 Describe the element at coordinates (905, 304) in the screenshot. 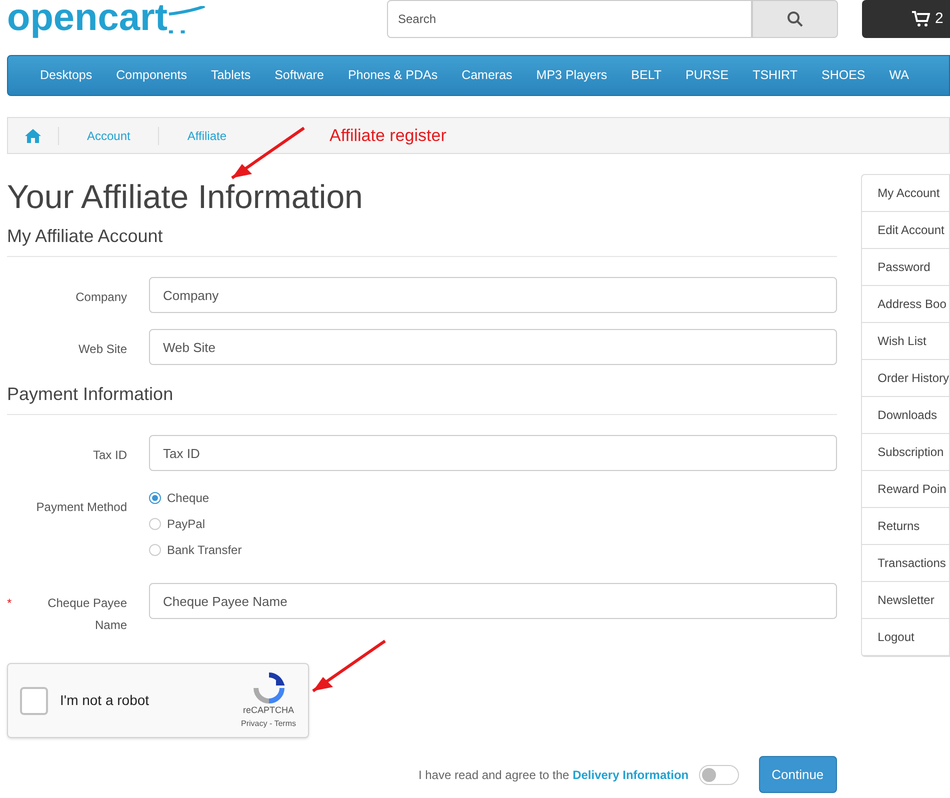

I see `sidebar-link: Address Boo` at that location.